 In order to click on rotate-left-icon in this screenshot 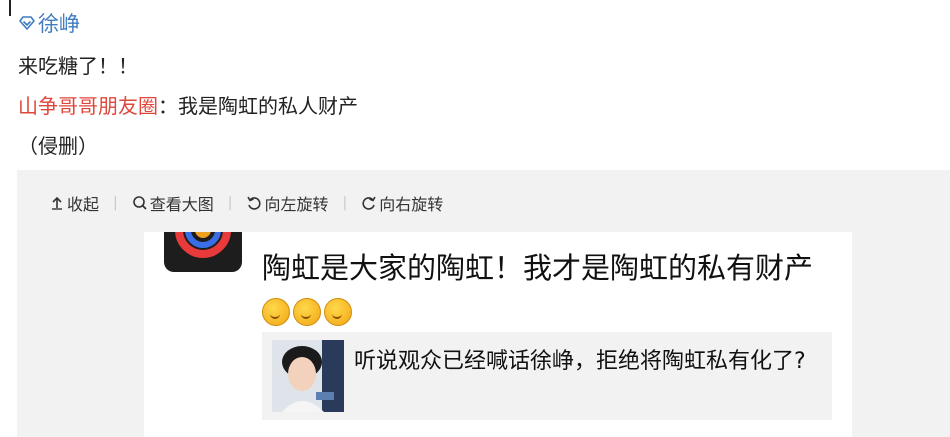, I will do `click(254, 203)`.